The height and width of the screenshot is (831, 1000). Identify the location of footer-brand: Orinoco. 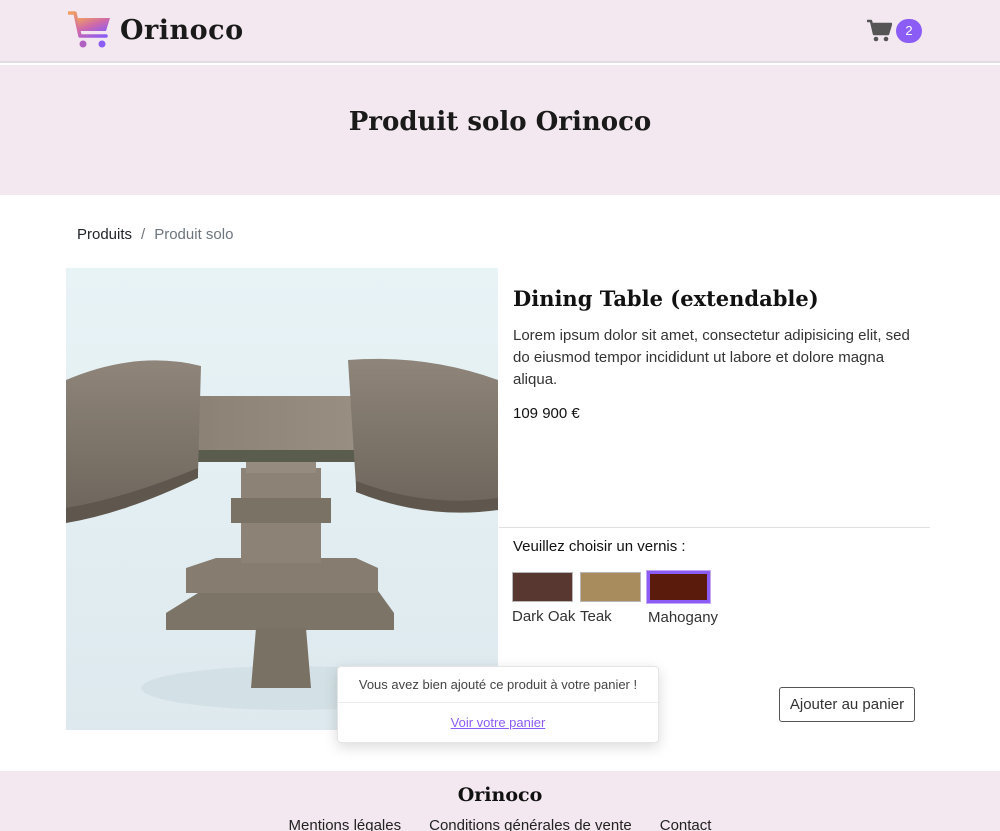
(500, 795).